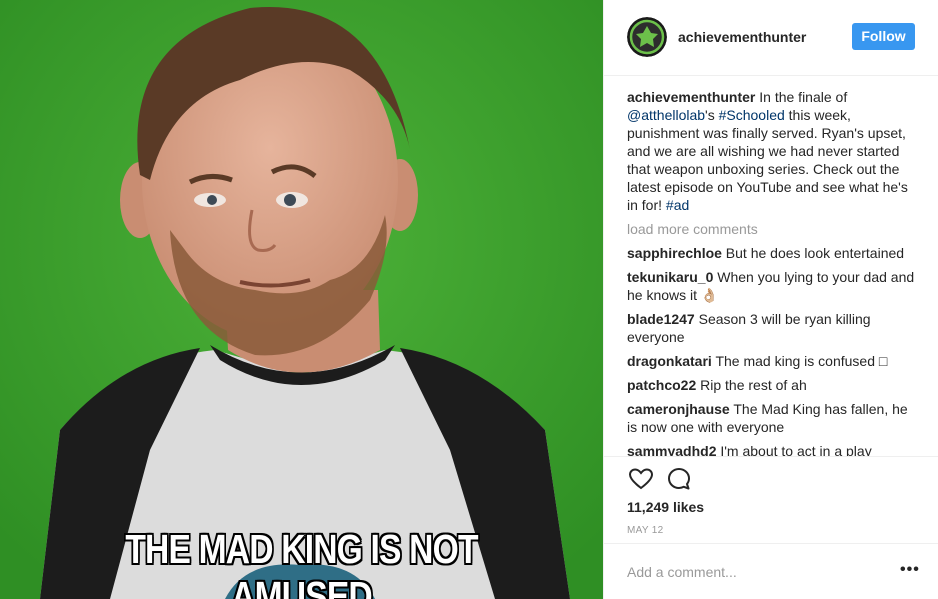  What do you see at coordinates (751, 385) in the screenshot?
I see `comment-text: Rip the rest of ah` at bounding box center [751, 385].